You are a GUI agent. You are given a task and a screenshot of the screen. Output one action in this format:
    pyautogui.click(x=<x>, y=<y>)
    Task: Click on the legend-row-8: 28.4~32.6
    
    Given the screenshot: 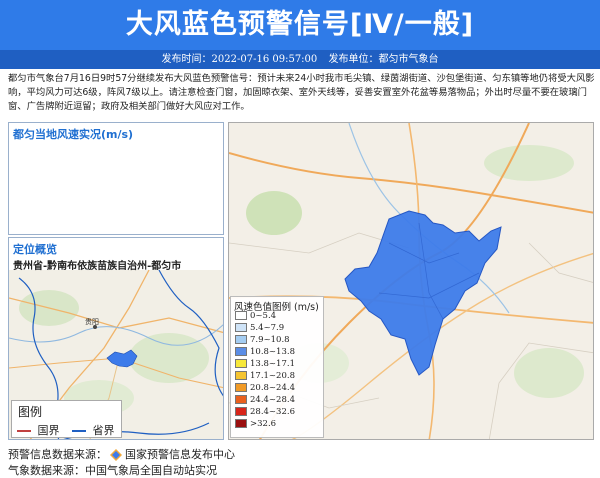 What is the action you would take?
    pyautogui.click(x=265, y=412)
    